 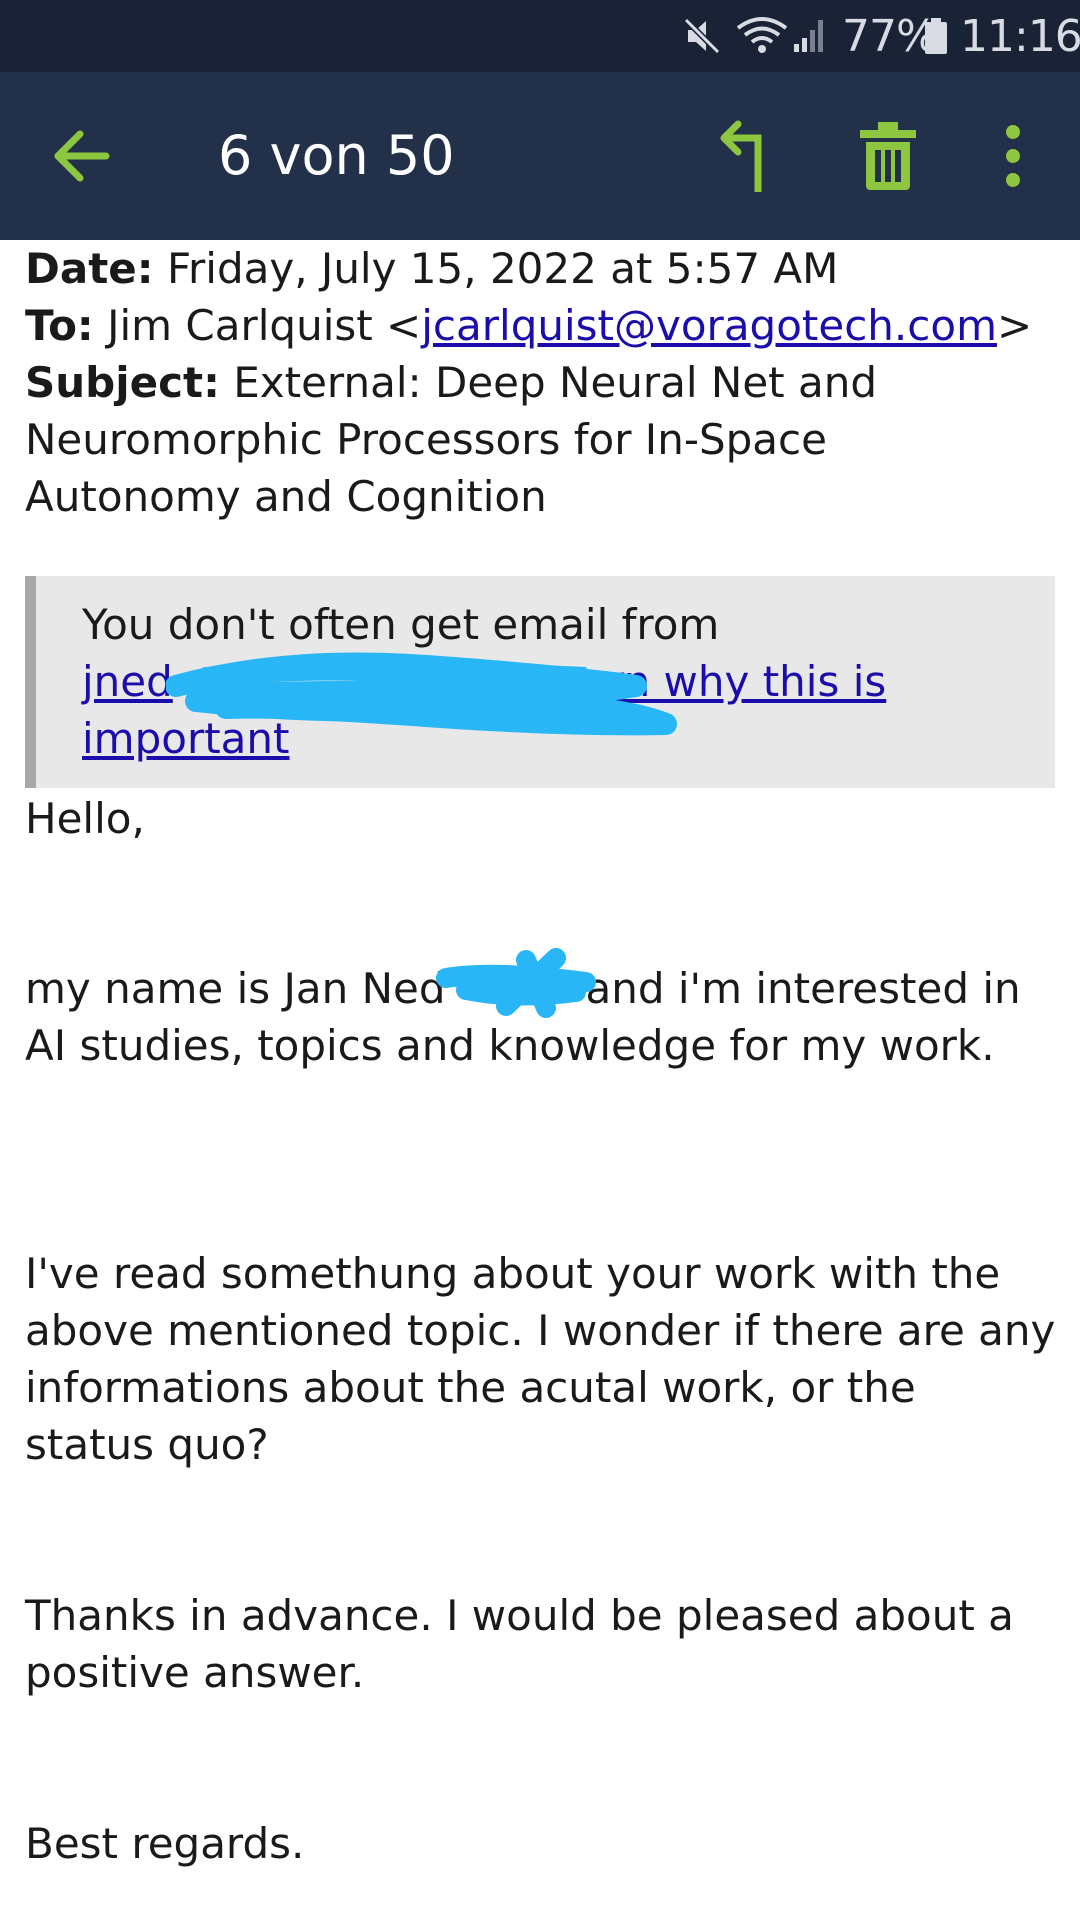 I want to click on notice-link-row: jned Learn why this is, so click(x=552, y=681).